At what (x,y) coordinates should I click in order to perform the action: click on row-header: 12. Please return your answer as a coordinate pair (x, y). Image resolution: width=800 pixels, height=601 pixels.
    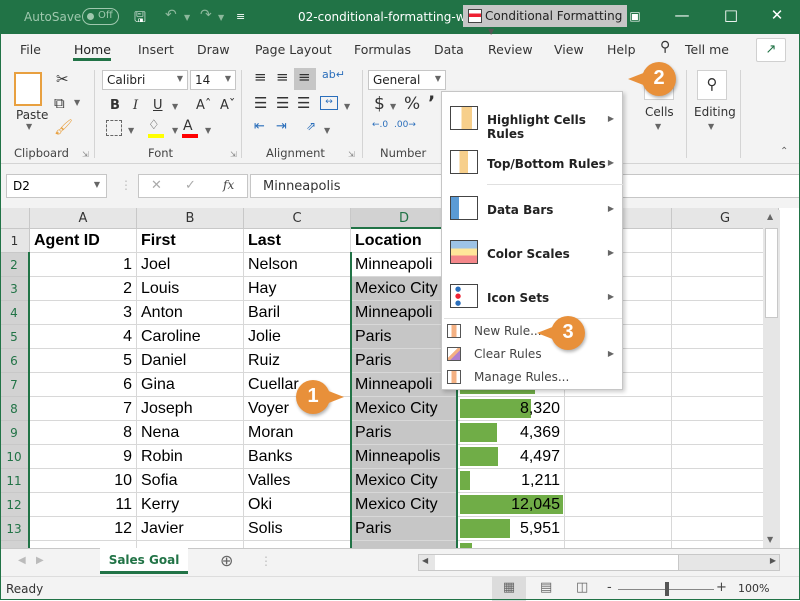
    Looking at the image, I should click on (15, 505).